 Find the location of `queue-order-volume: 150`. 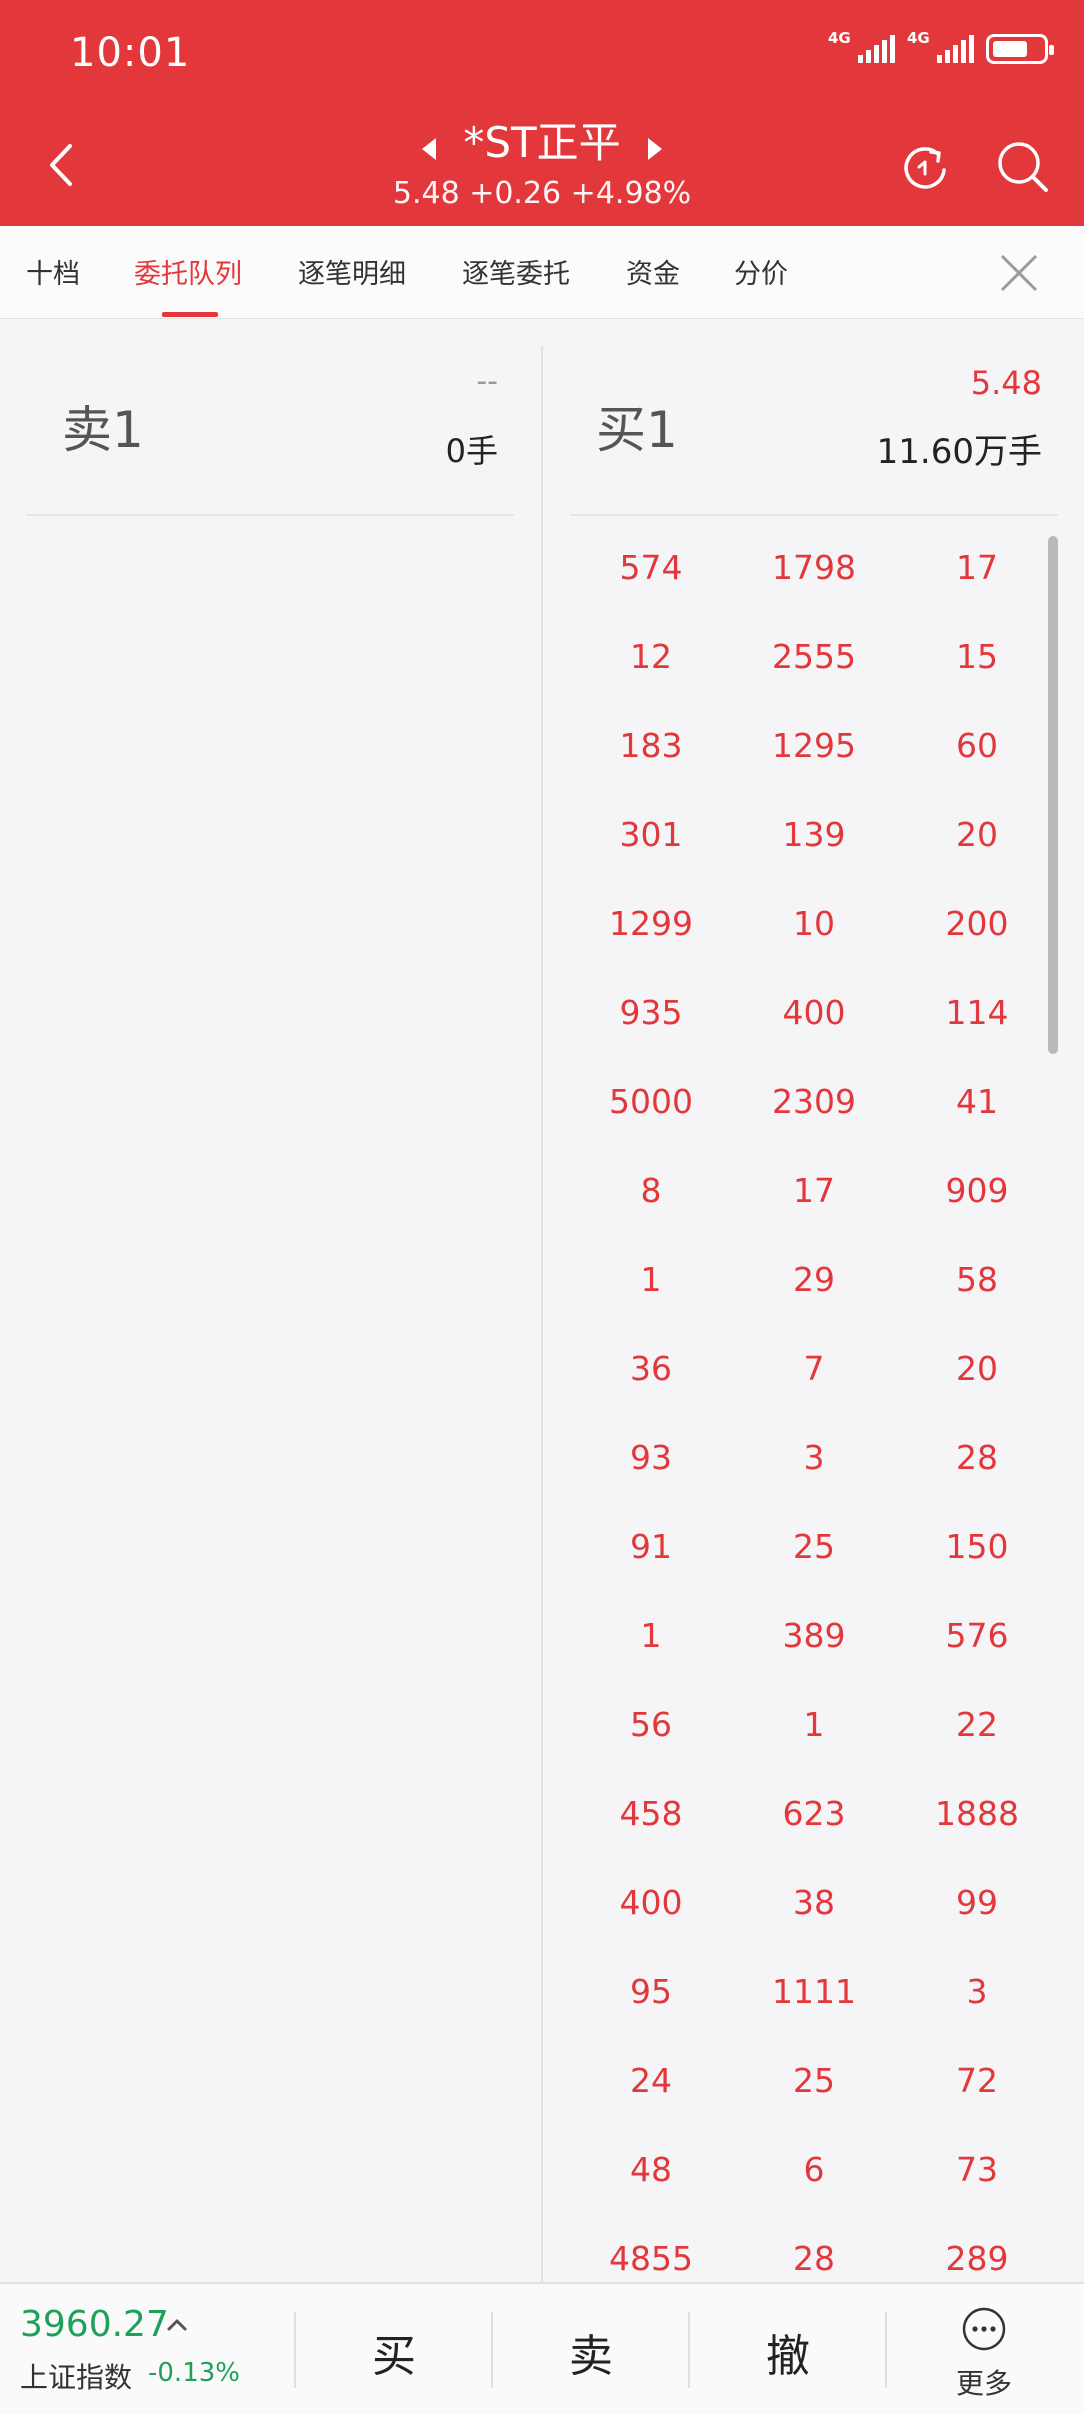

queue-order-volume: 150 is located at coordinates (977, 1546).